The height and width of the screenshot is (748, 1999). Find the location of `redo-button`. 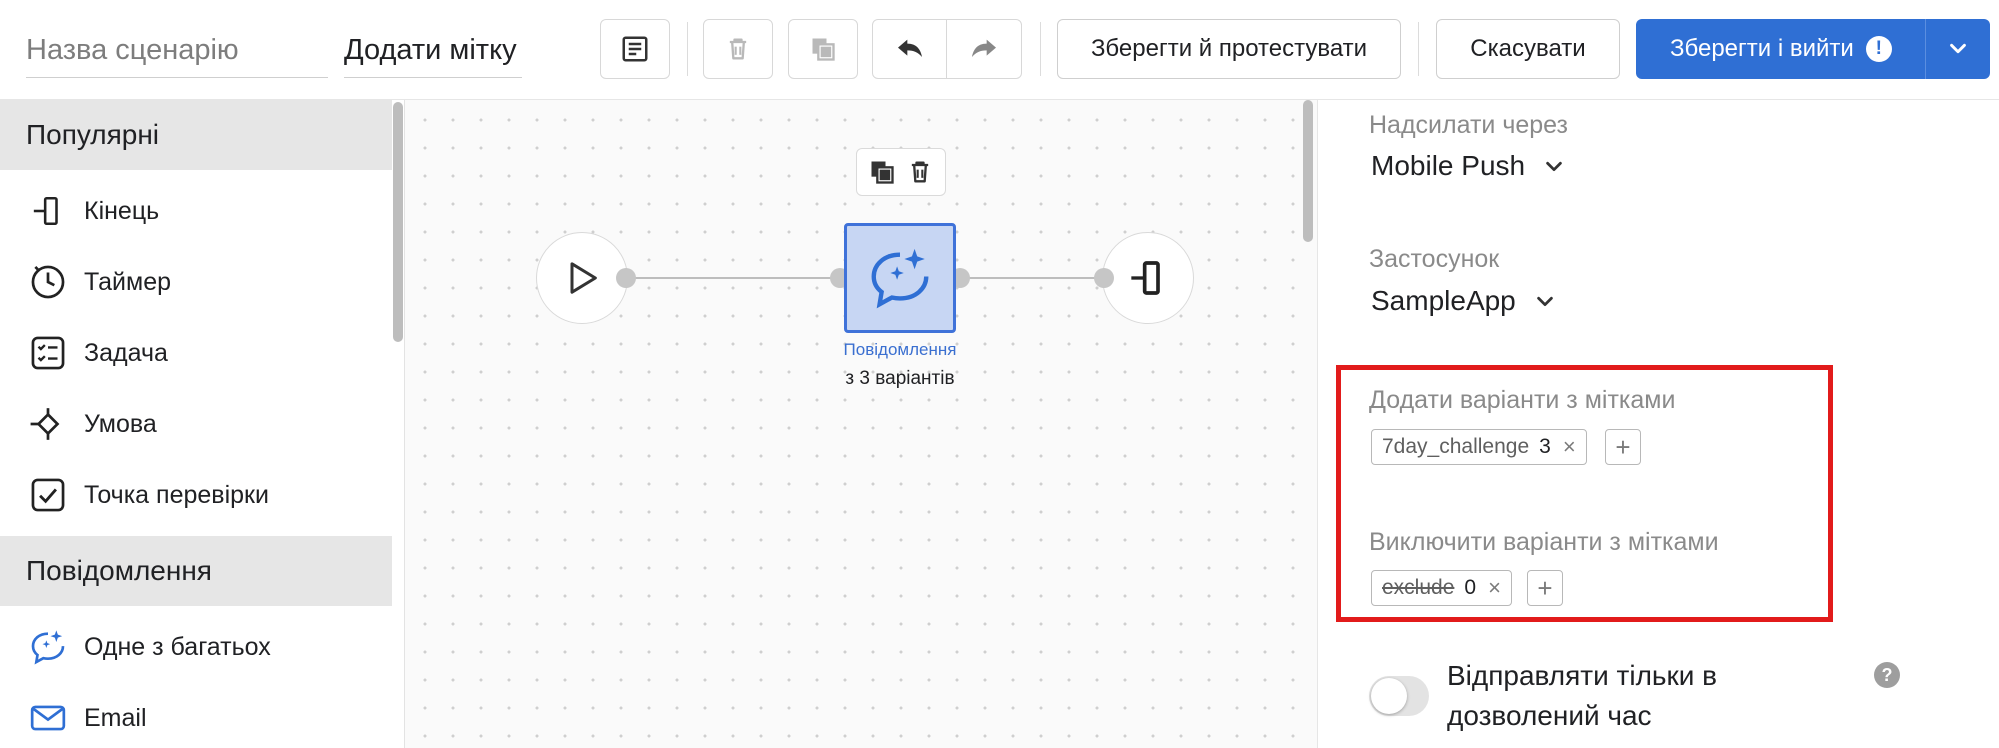

redo-button is located at coordinates (984, 49).